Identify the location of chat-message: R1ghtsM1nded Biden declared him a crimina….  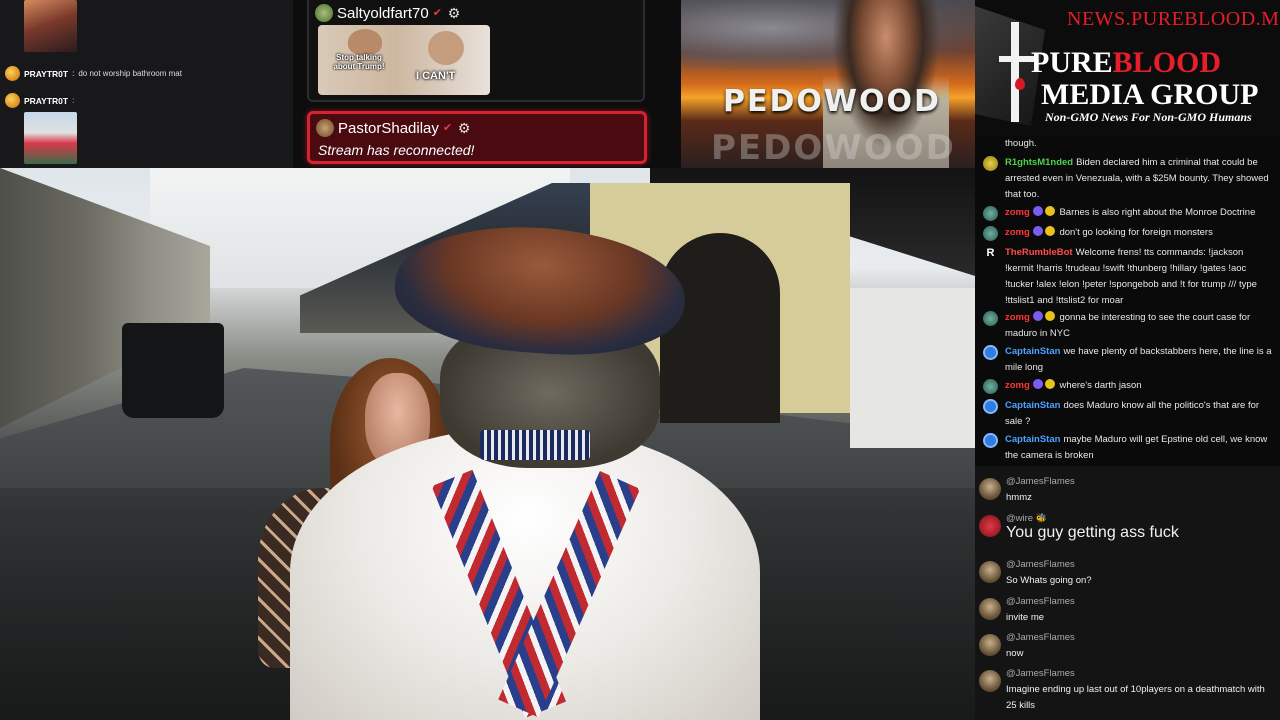
(1128, 179).